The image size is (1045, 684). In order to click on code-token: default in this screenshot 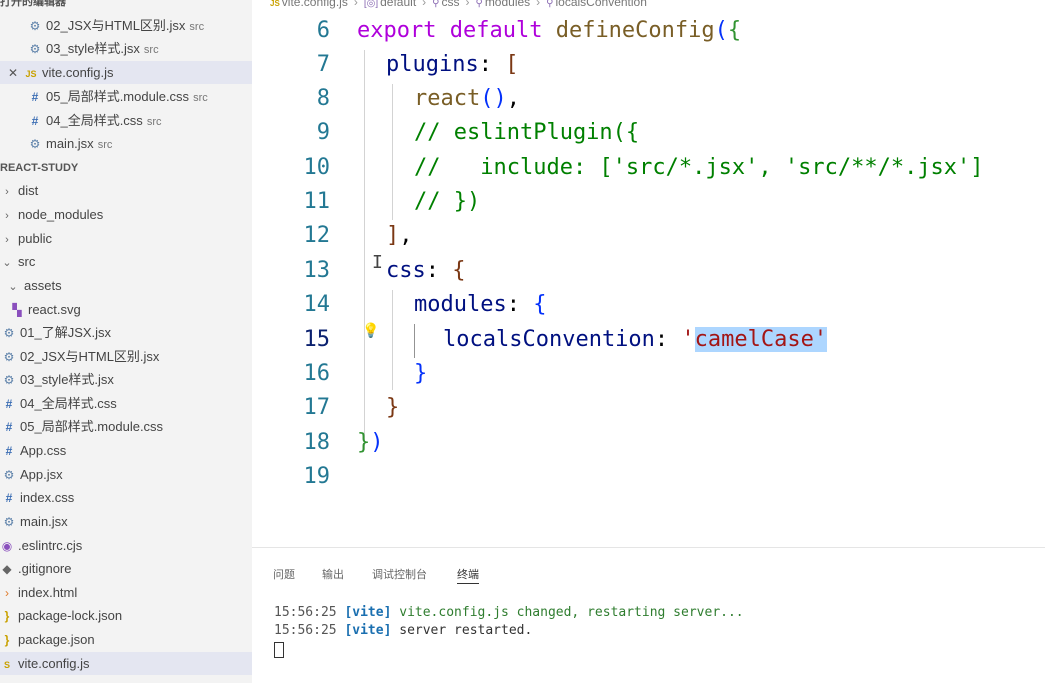, I will do `click(496, 30)`.